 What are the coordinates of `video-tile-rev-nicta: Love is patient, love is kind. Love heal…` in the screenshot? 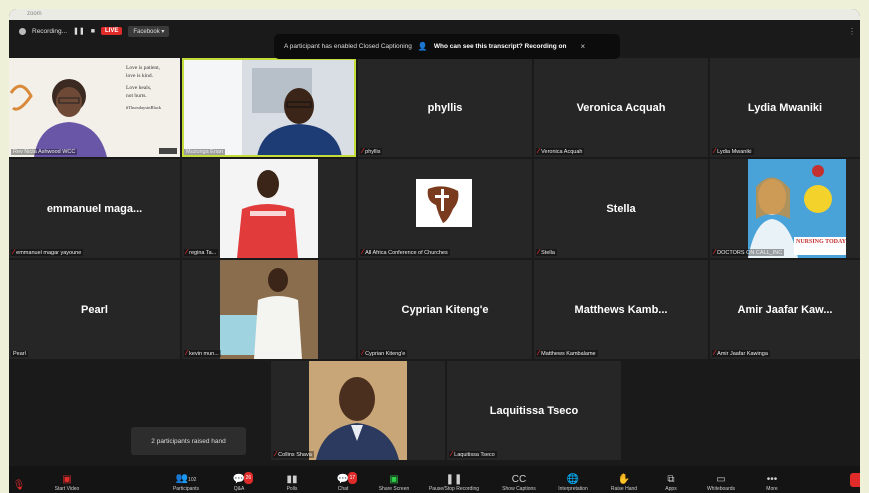 It's located at (94, 107).